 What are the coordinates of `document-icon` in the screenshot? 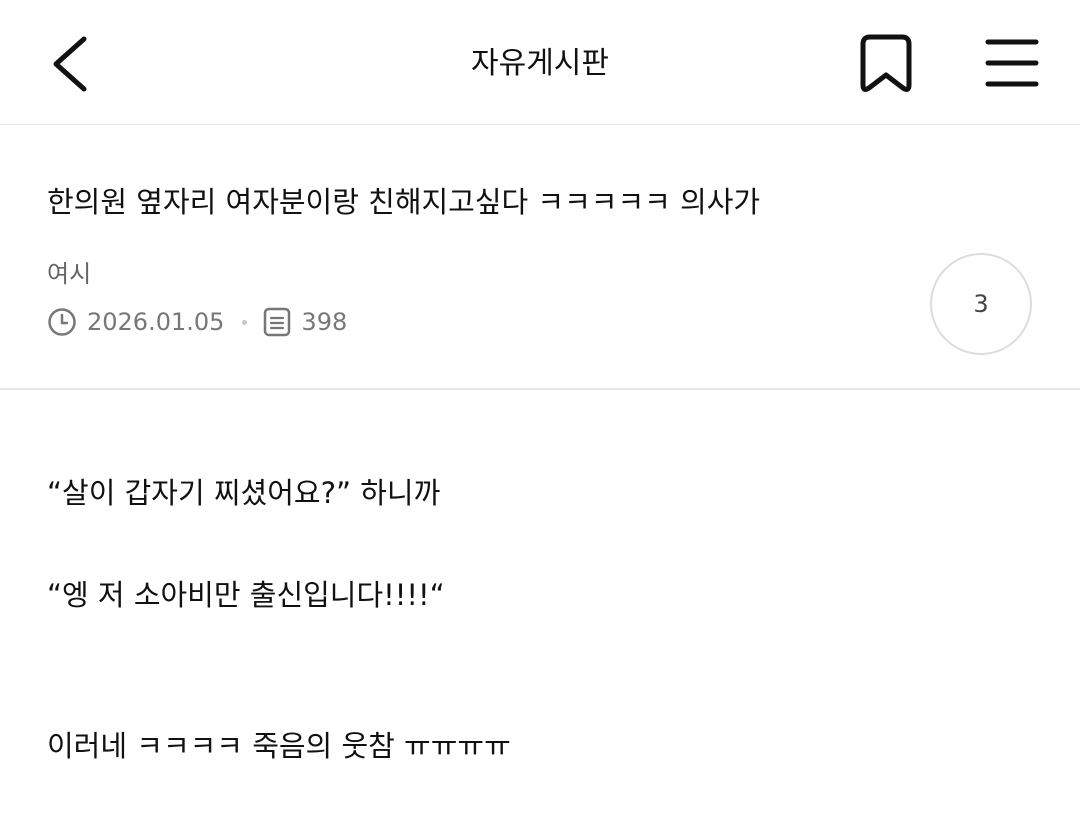 It's located at (277, 322).